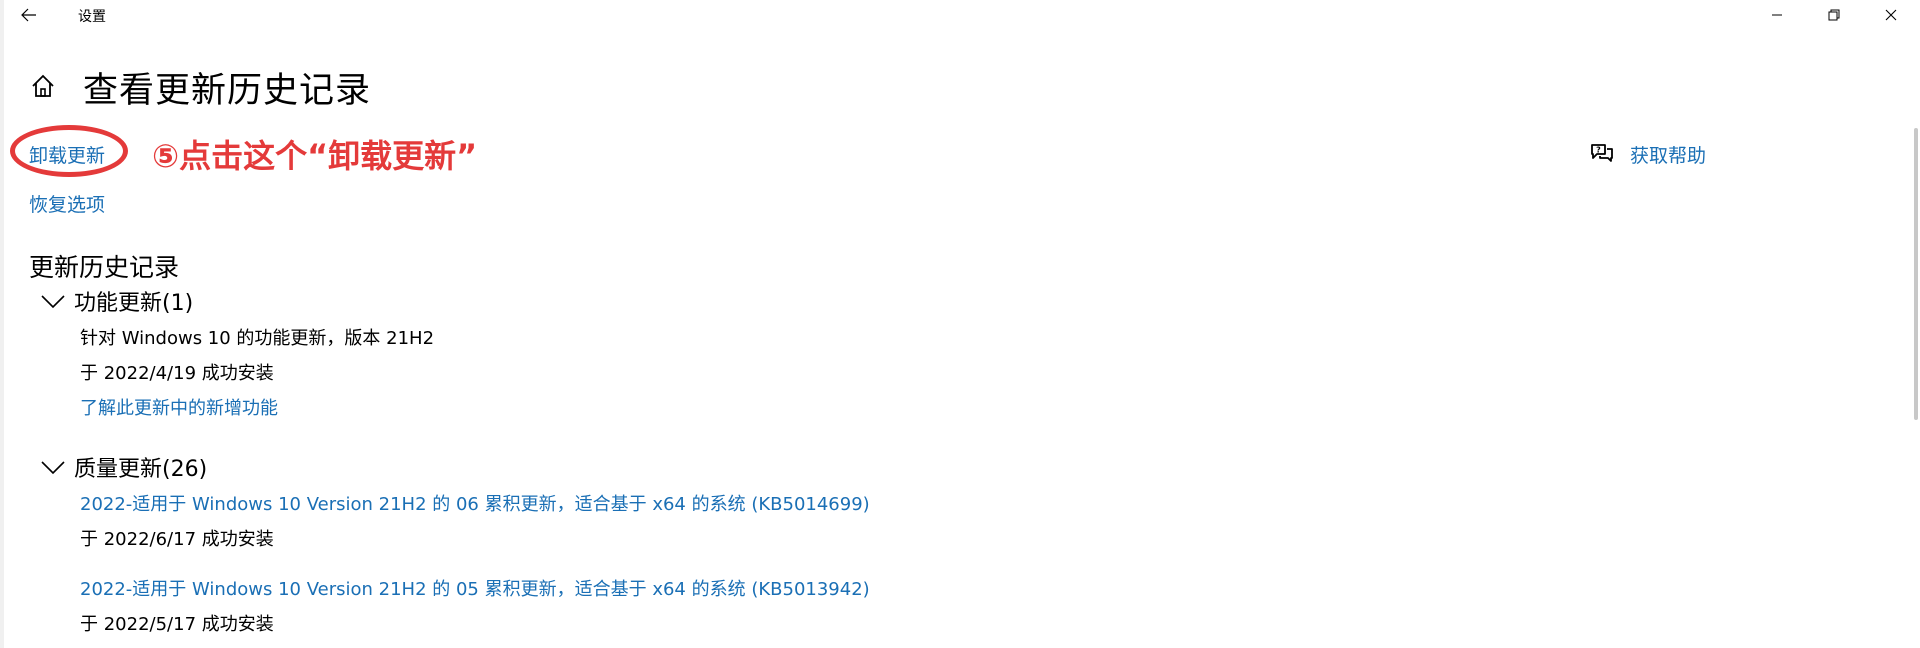 This screenshot has height=648, width=1920. What do you see at coordinates (1668, 154) in the screenshot?
I see `get-help-link: 获取帮助` at bounding box center [1668, 154].